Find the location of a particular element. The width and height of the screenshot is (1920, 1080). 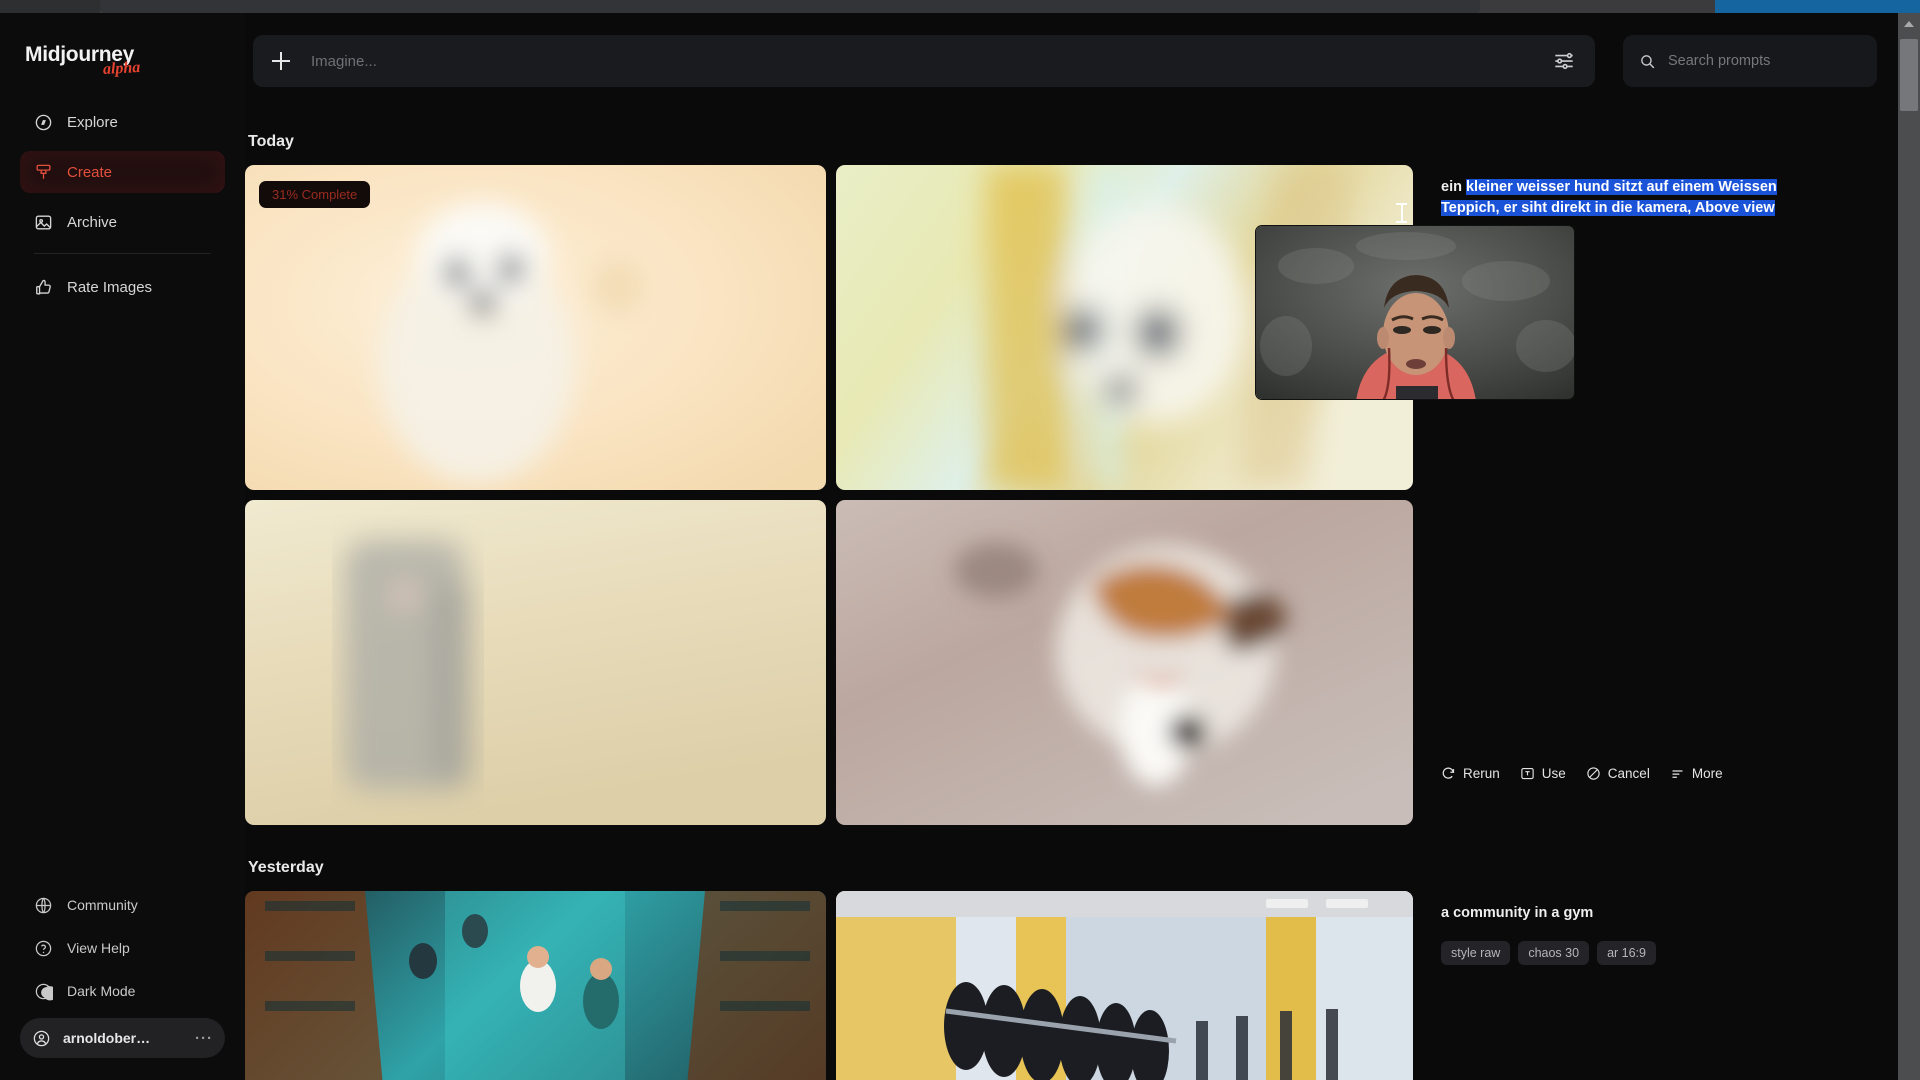

image-icon is located at coordinates (43, 222).